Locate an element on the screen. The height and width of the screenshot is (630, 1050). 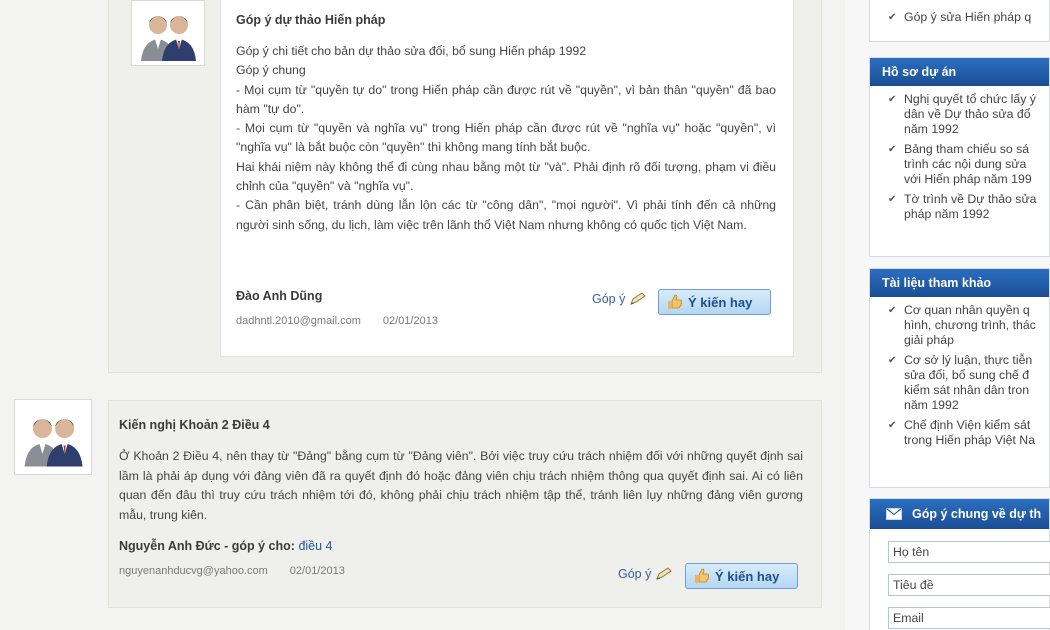
item-line: với Hiến pháp năm 199 is located at coordinates (968, 179).